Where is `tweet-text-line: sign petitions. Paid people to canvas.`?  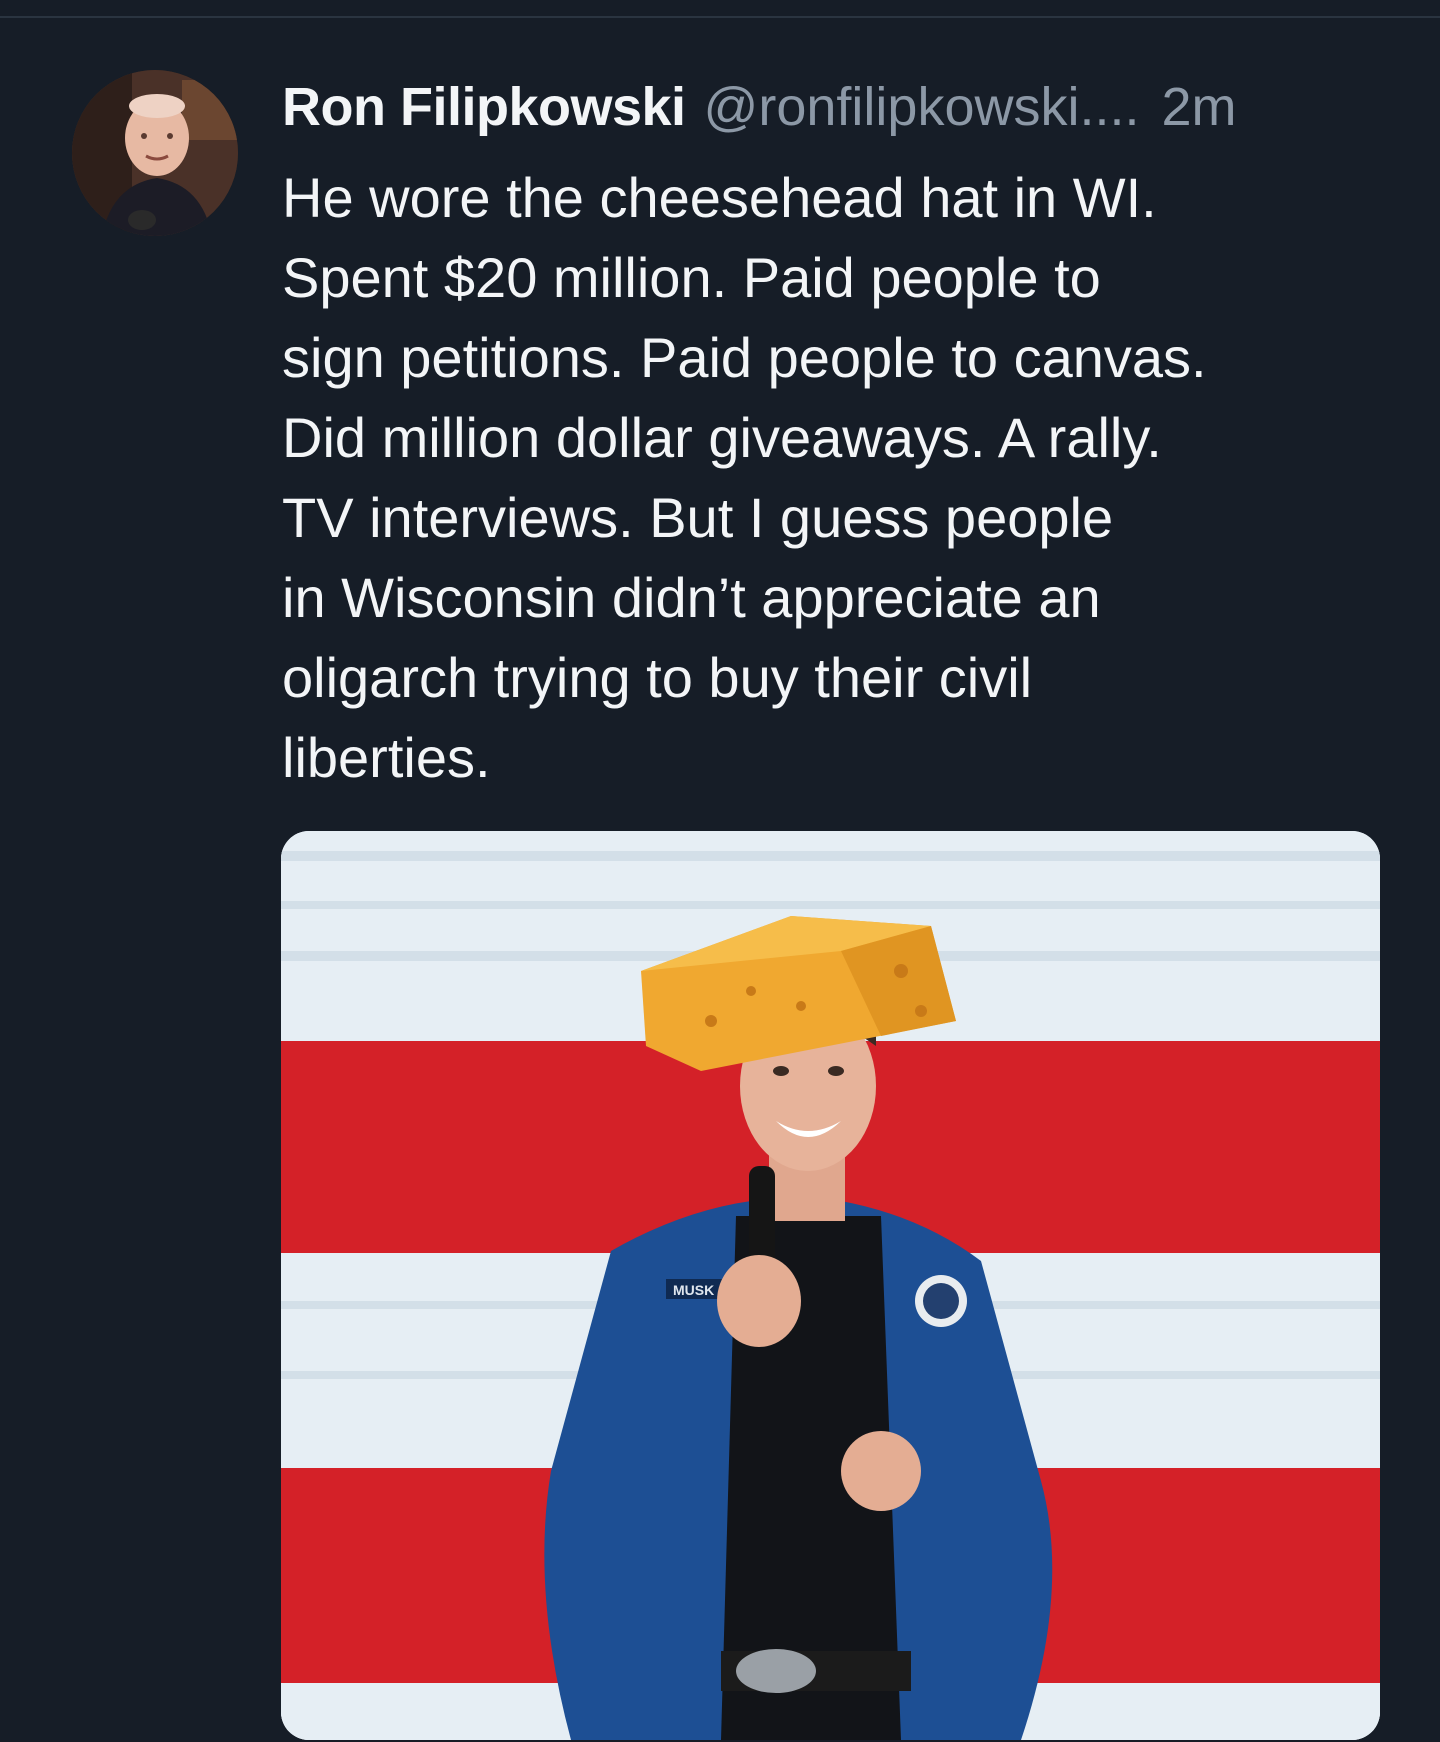
tweet-text-line: sign petitions. Paid people to canvas. is located at coordinates (744, 357).